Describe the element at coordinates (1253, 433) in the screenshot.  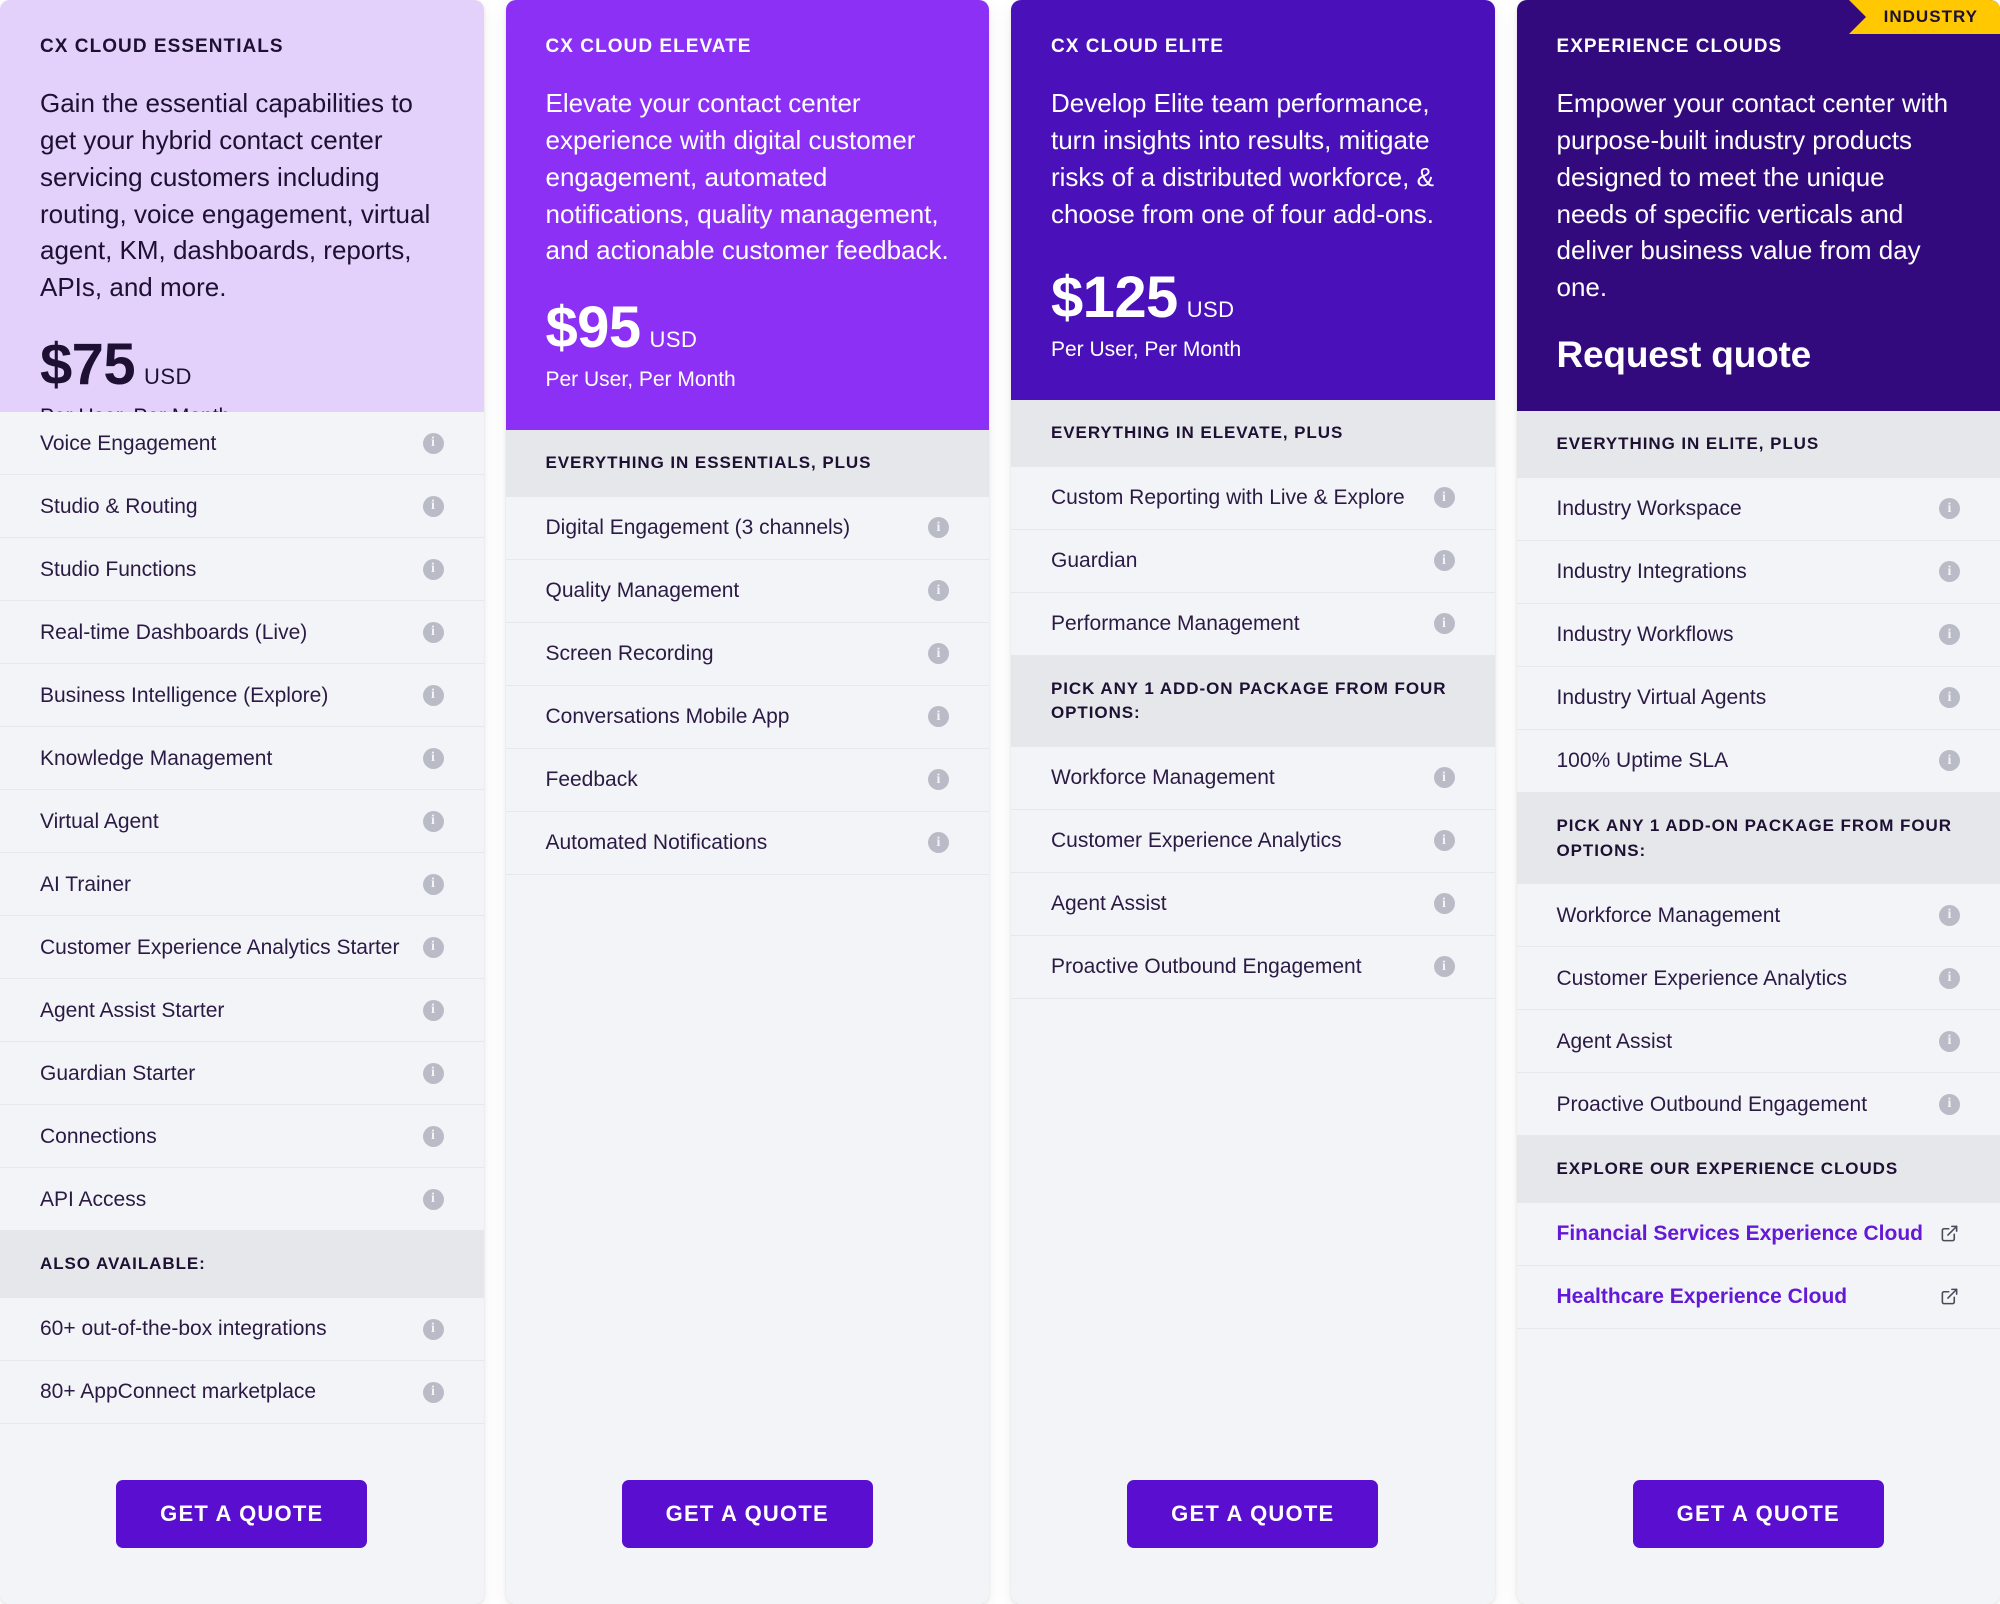
I see `feature-section-heading: EVERYTHING IN ELEVATE, PLUS` at that location.